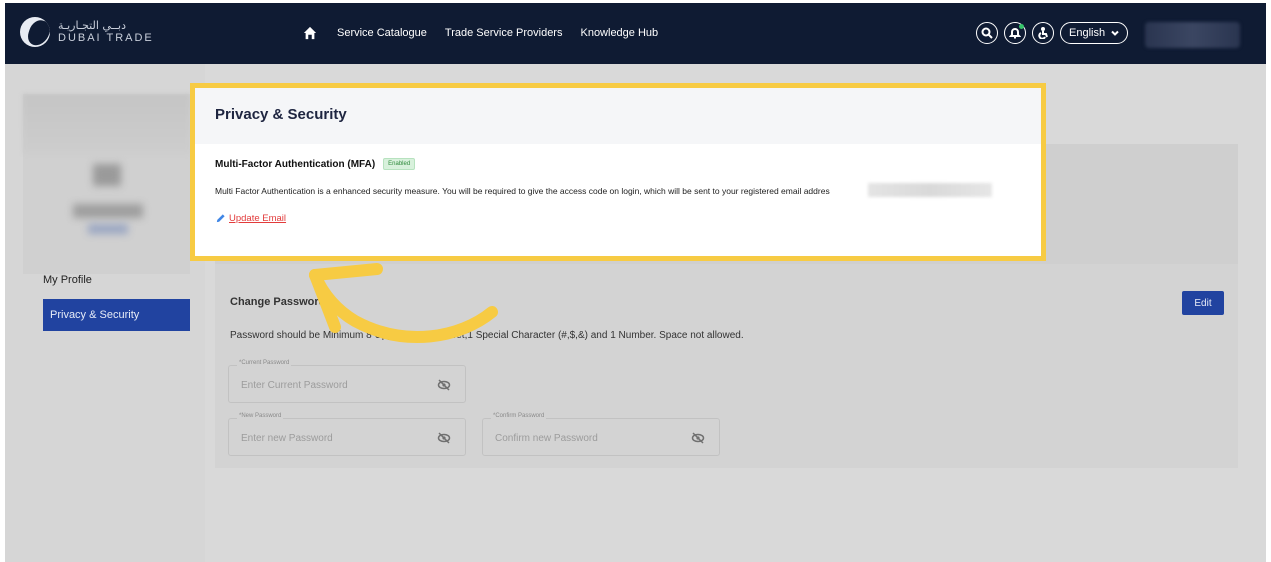 The height and width of the screenshot is (562, 1271). I want to click on change-password-title: Change Password, so click(278, 302).